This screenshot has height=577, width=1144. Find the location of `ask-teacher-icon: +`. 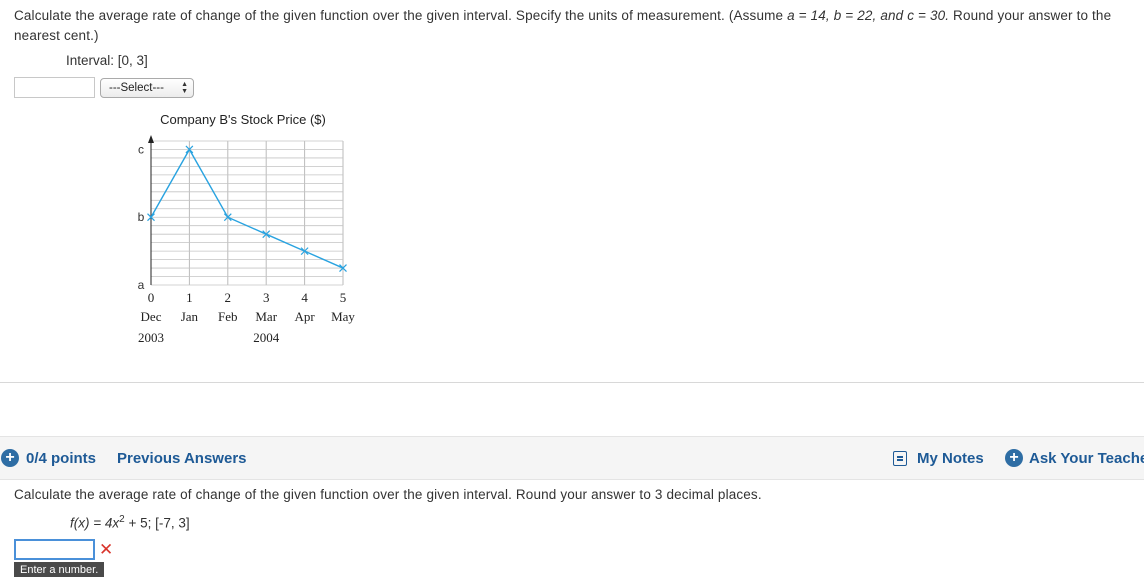

ask-teacher-icon: + is located at coordinates (1014, 458).